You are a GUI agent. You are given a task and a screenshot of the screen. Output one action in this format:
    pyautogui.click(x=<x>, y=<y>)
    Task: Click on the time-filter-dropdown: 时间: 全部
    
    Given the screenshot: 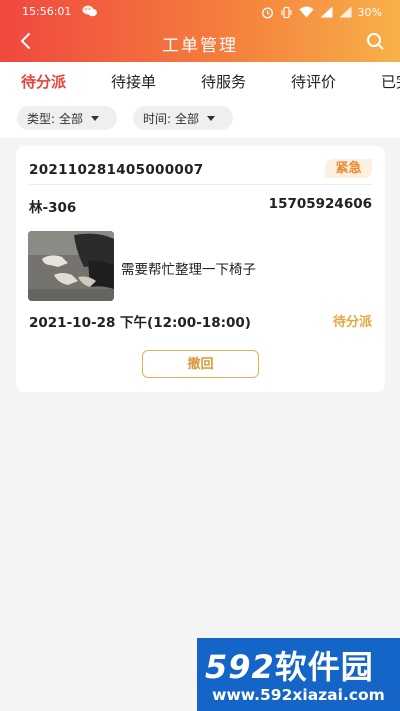 What is the action you would take?
    pyautogui.click(x=183, y=118)
    